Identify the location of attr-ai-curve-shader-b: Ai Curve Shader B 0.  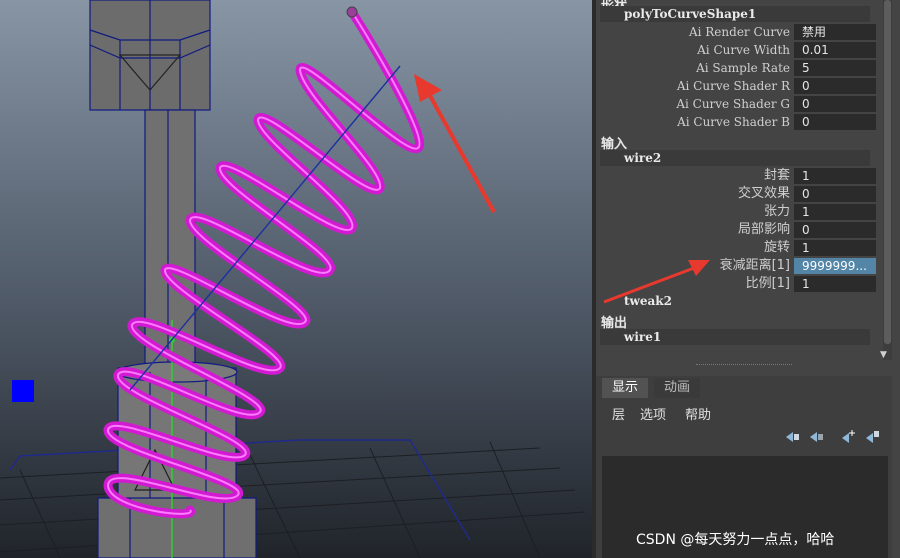
(738, 122).